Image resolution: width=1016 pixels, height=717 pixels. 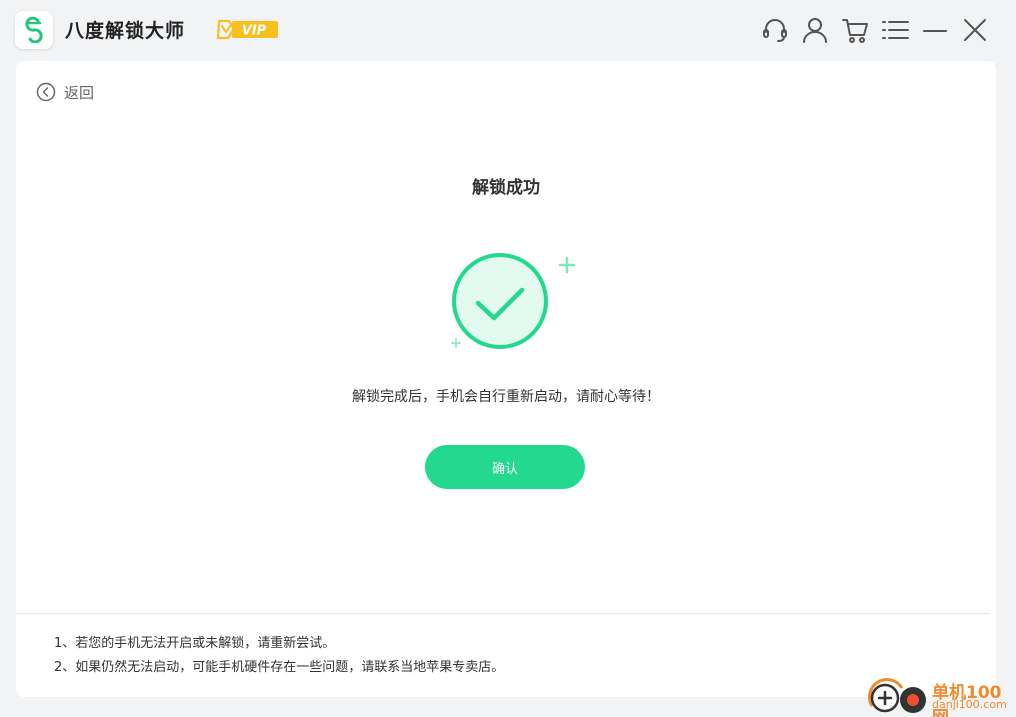 I want to click on close-icon, so click(x=975, y=30).